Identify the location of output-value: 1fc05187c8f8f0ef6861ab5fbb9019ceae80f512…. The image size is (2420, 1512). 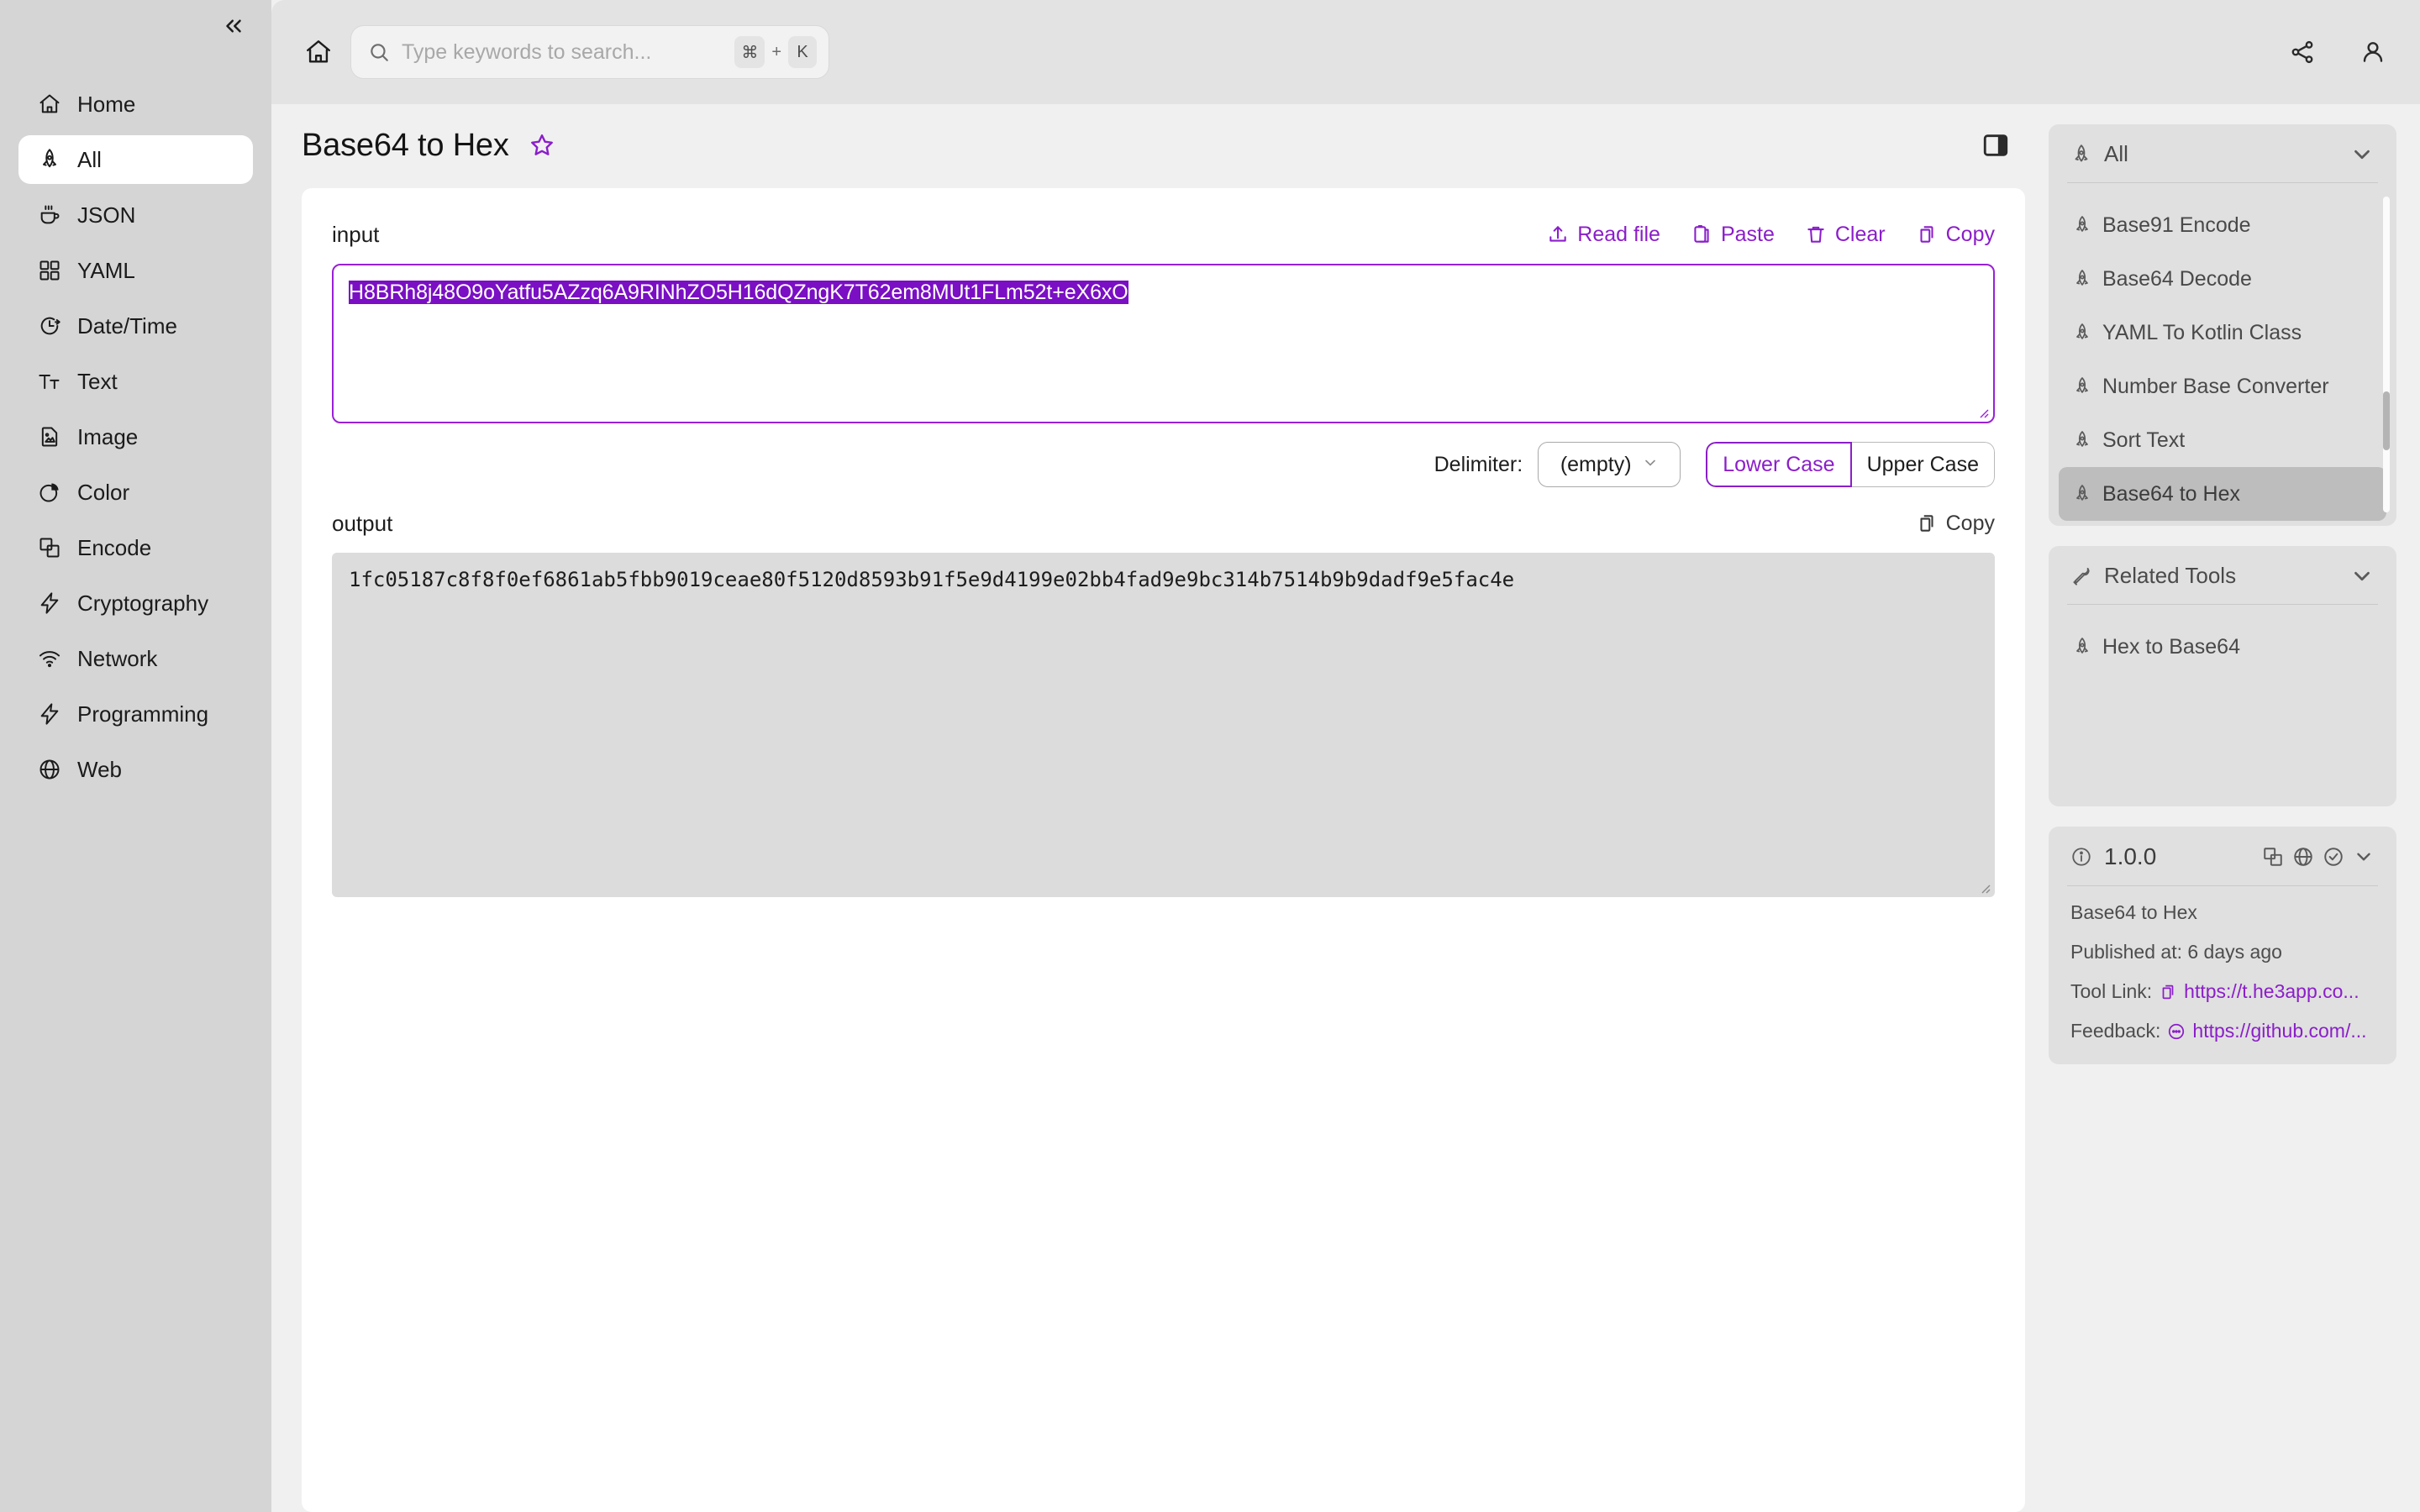
(932, 579).